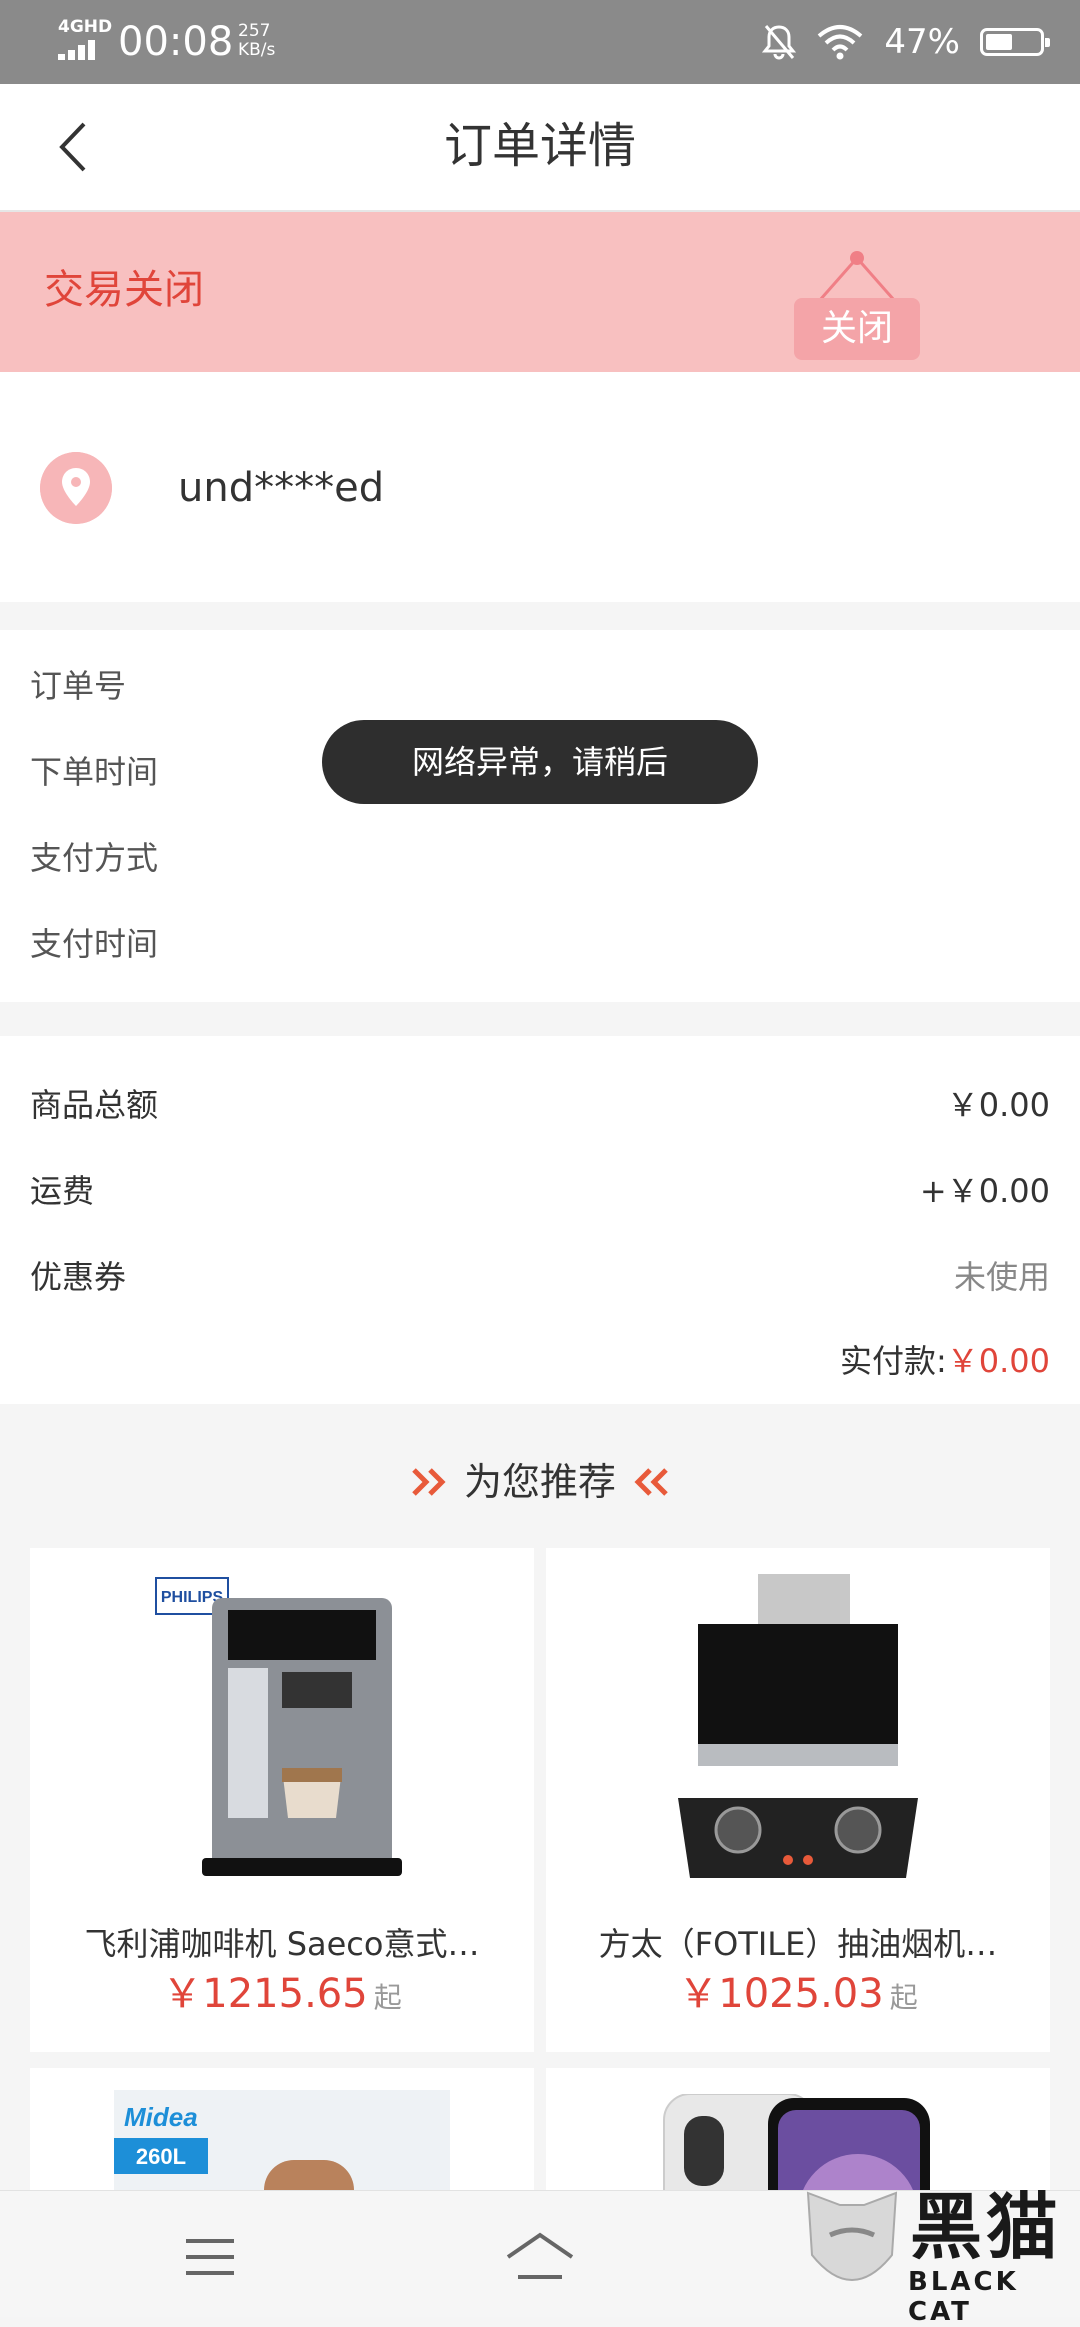 This screenshot has height=2327, width=1080. What do you see at coordinates (429, 1482) in the screenshot?
I see `double-chevron-right-icon` at bounding box center [429, 1482].